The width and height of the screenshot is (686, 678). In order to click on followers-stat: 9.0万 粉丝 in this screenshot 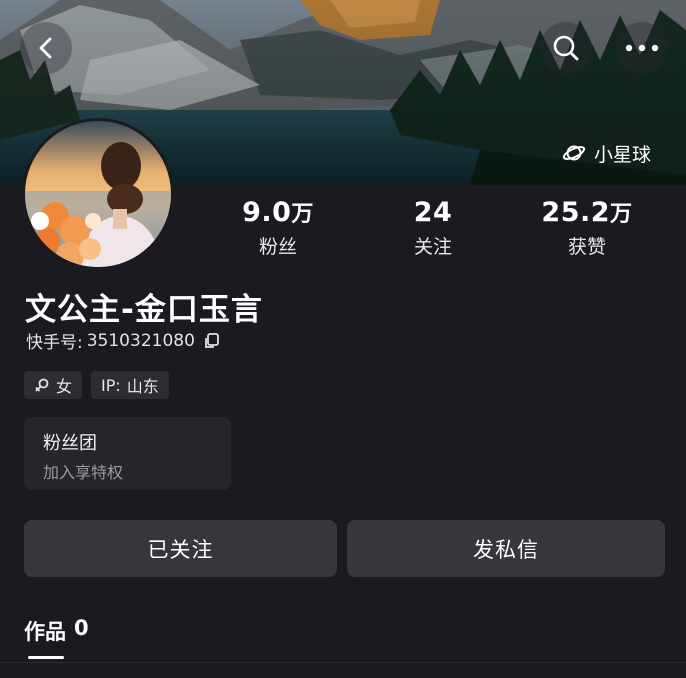, I will do `click(278, 229)`.